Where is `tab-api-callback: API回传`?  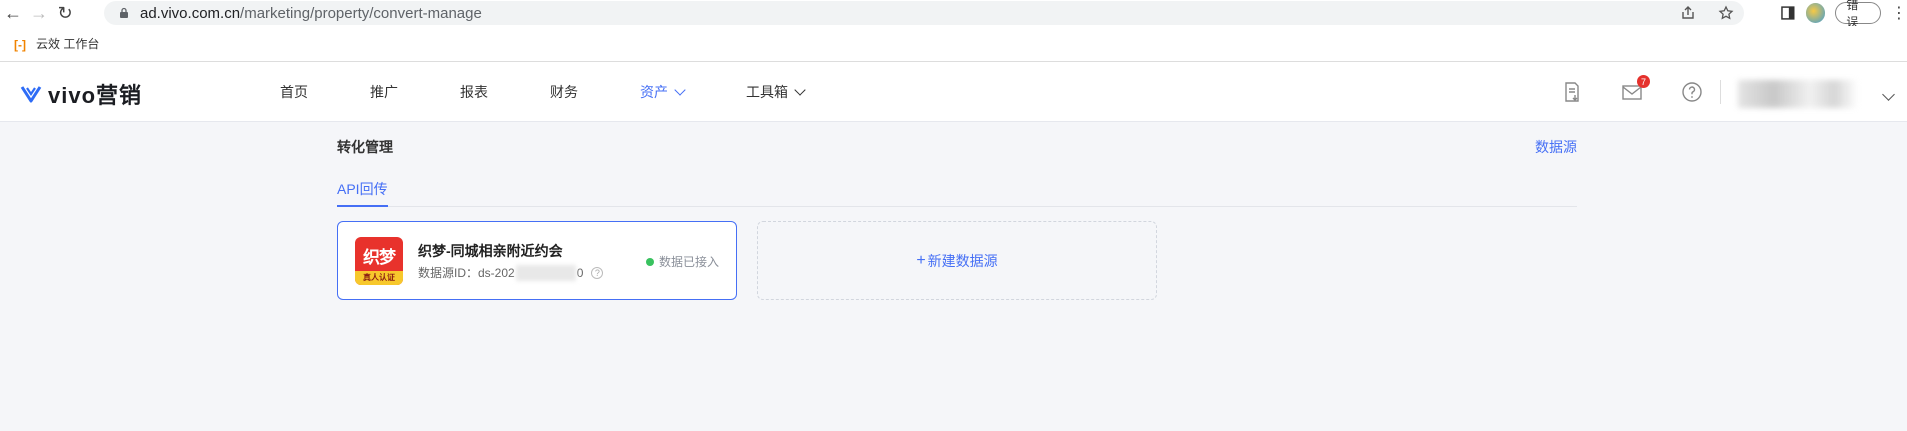
tab-api-callback: API回传 is located at coordinates (362, 193).